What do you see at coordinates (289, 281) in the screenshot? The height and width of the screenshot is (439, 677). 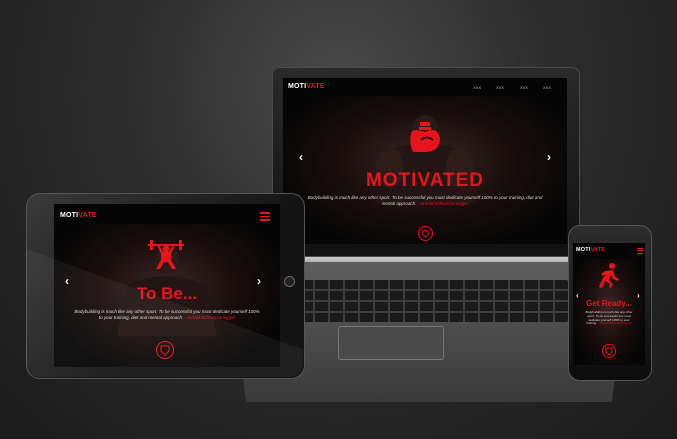 I see `tablet-home-button` at bounding box center [289, 281].